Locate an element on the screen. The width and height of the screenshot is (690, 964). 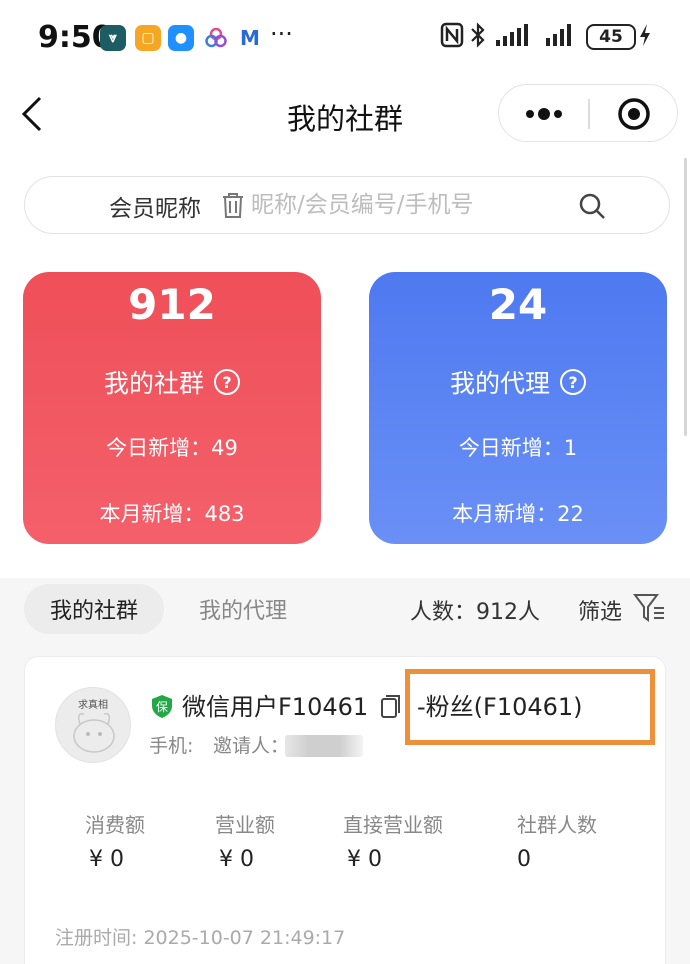
community-label-row: 我的社群 ? is located at coordinates (172, 382).